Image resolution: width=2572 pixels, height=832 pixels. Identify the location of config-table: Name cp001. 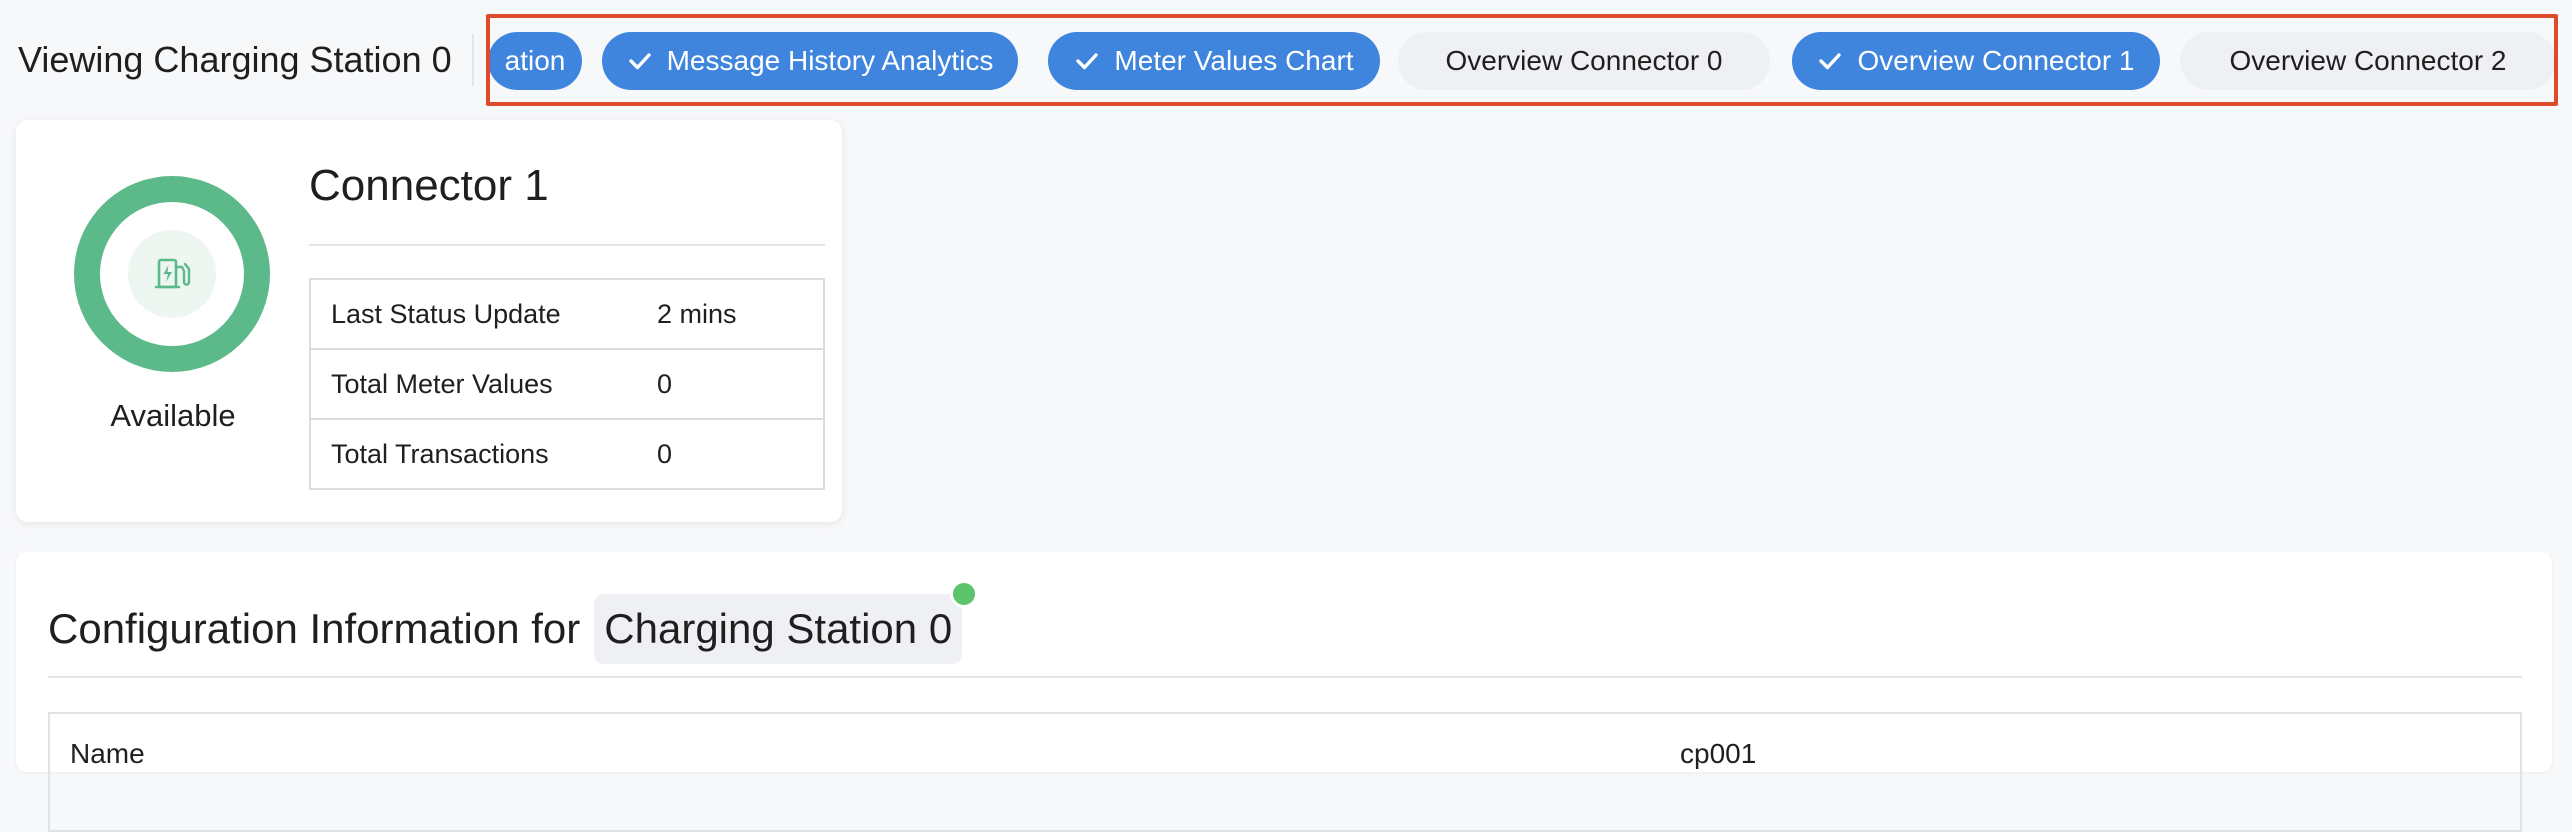
(1285, 772).